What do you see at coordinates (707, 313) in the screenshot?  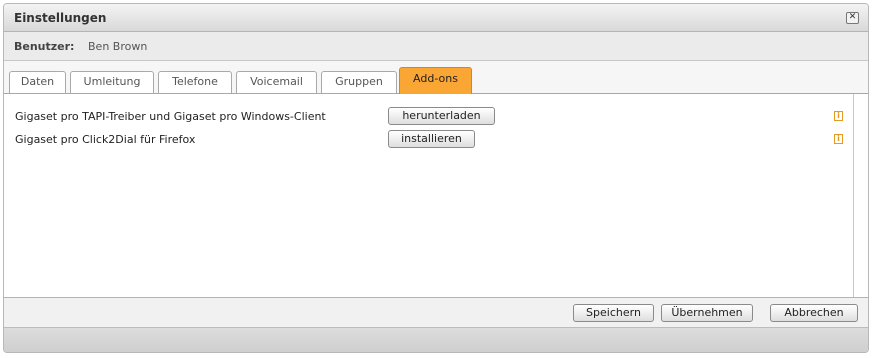 I see `apply-button: Übernehmen` at bounding box center [707, 313].